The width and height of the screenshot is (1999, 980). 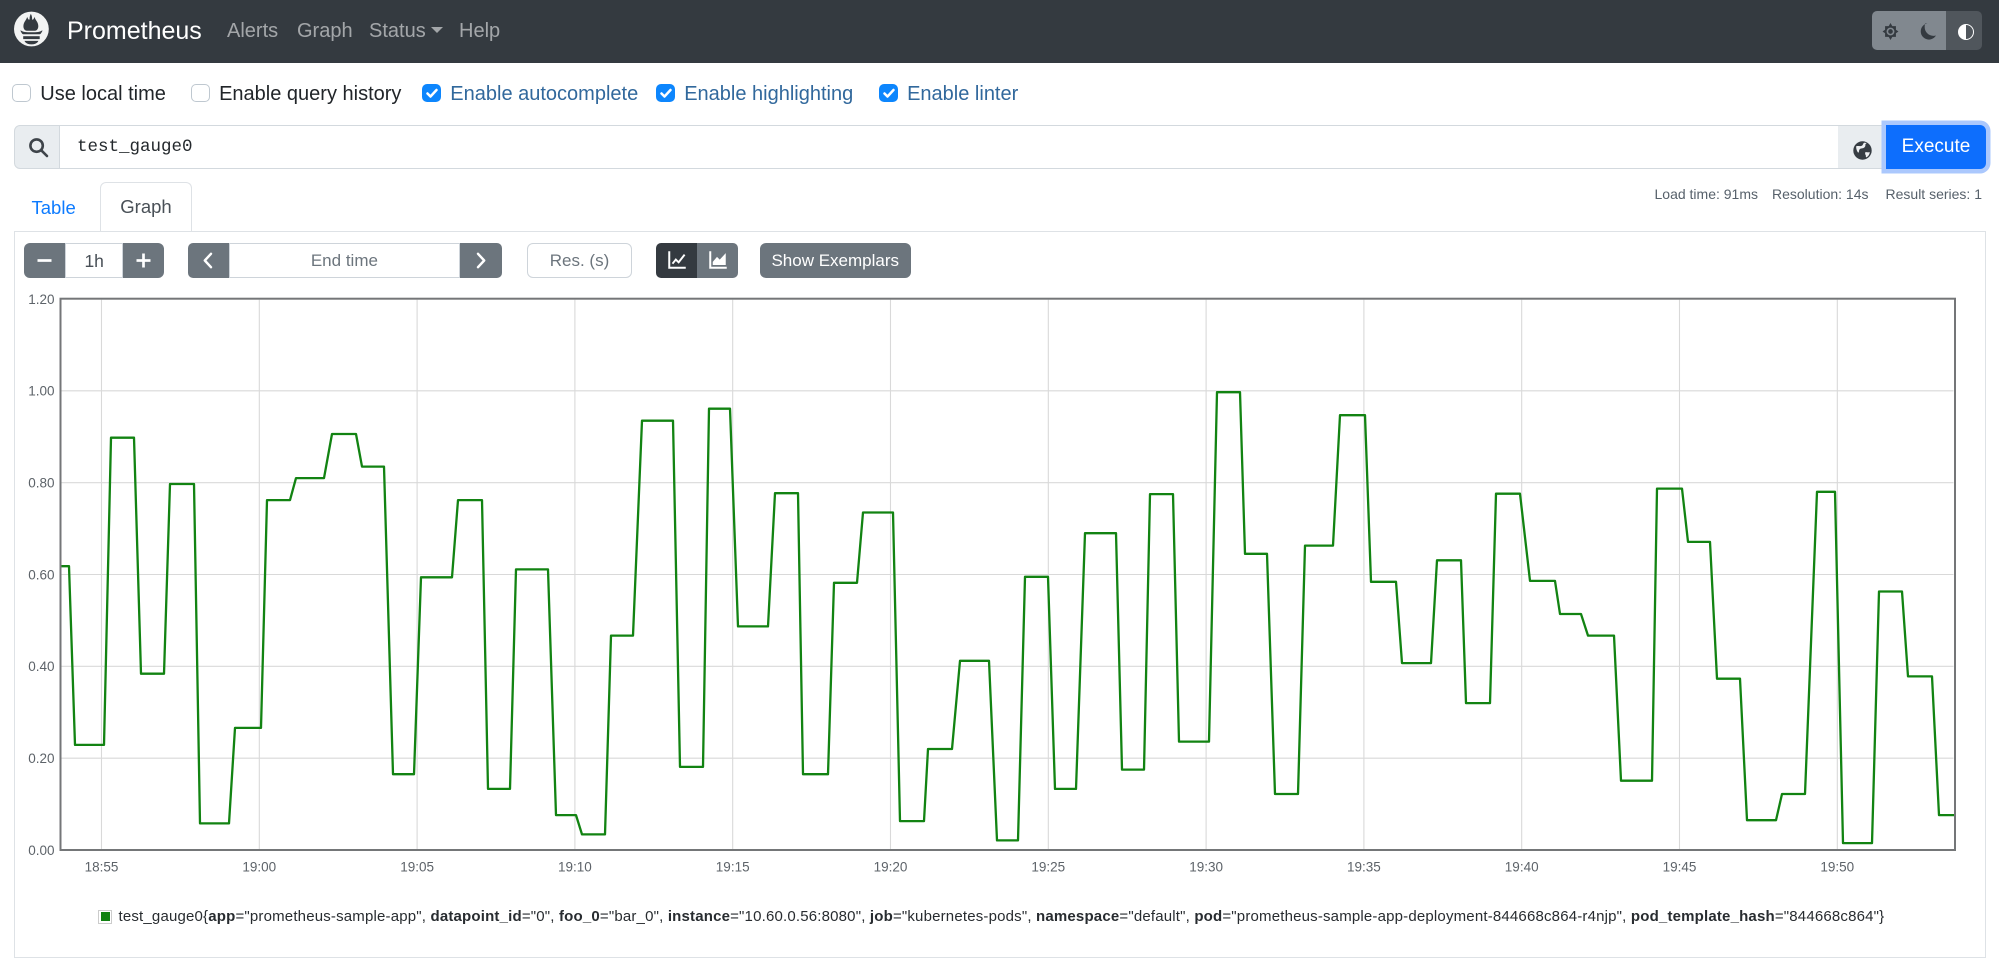 I want to click on svg-text: 0.00, so click(x=41, y=850).